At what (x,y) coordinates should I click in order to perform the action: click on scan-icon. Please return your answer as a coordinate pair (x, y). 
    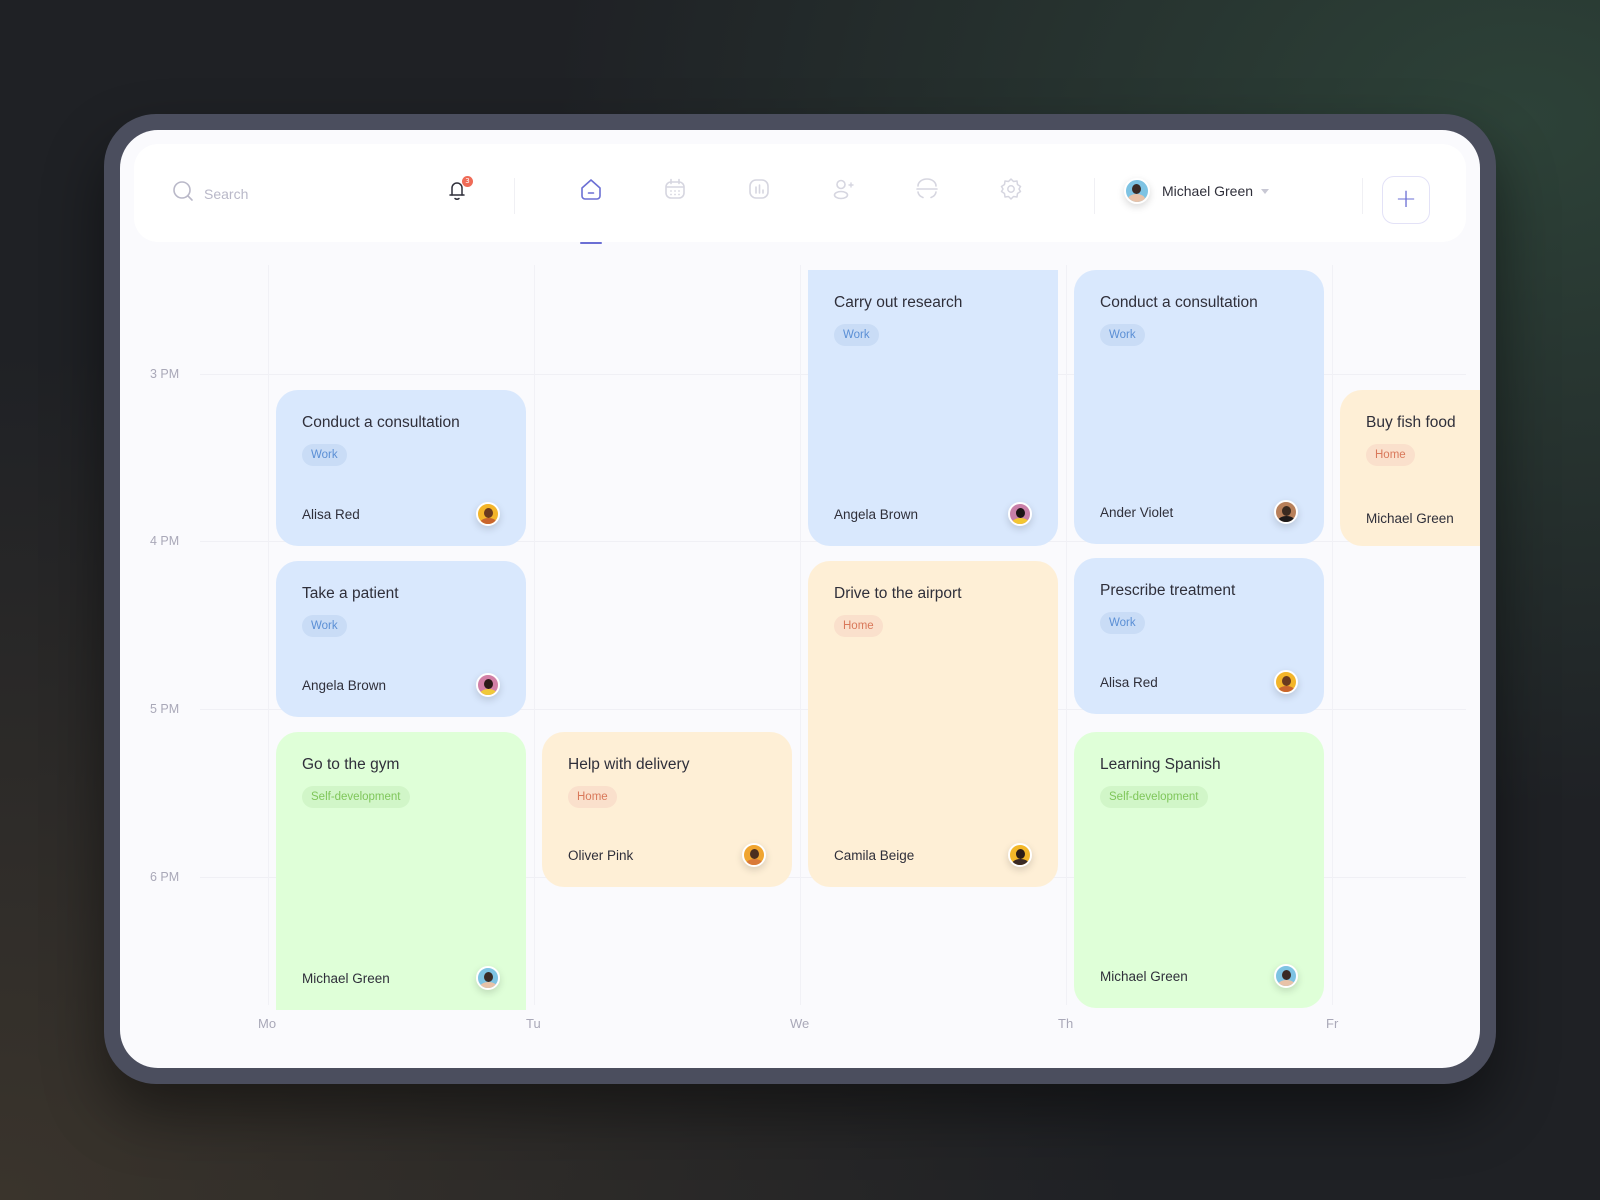
    Looking at the image, I should click on (927, 192).